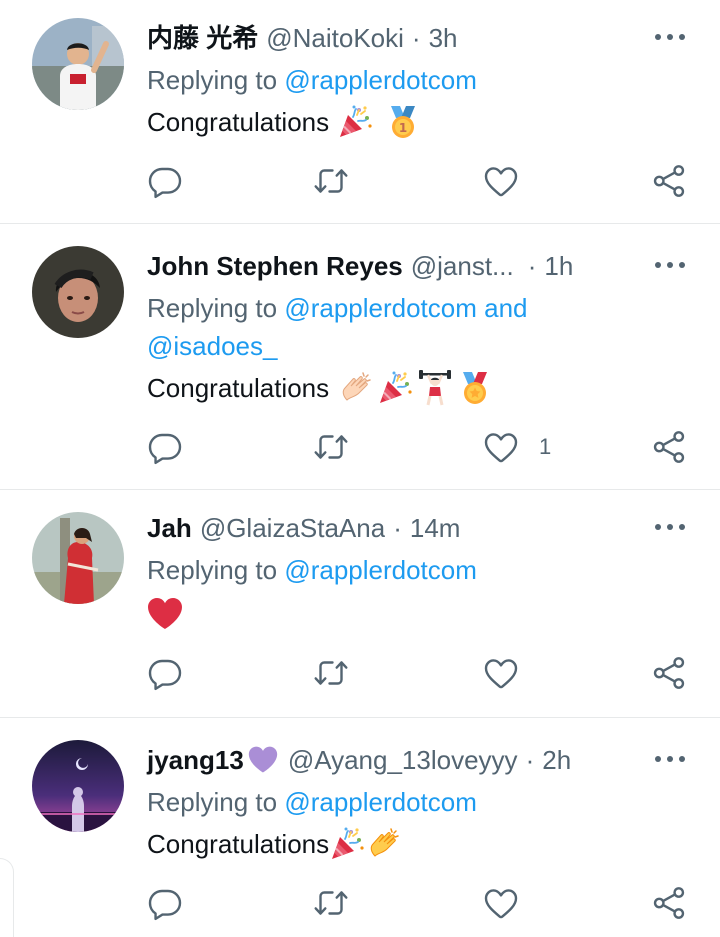  What do you see at coordinates (443, 38) in the screenshot?
I see `timestamp: 3h` at bounding box center [443, 38].